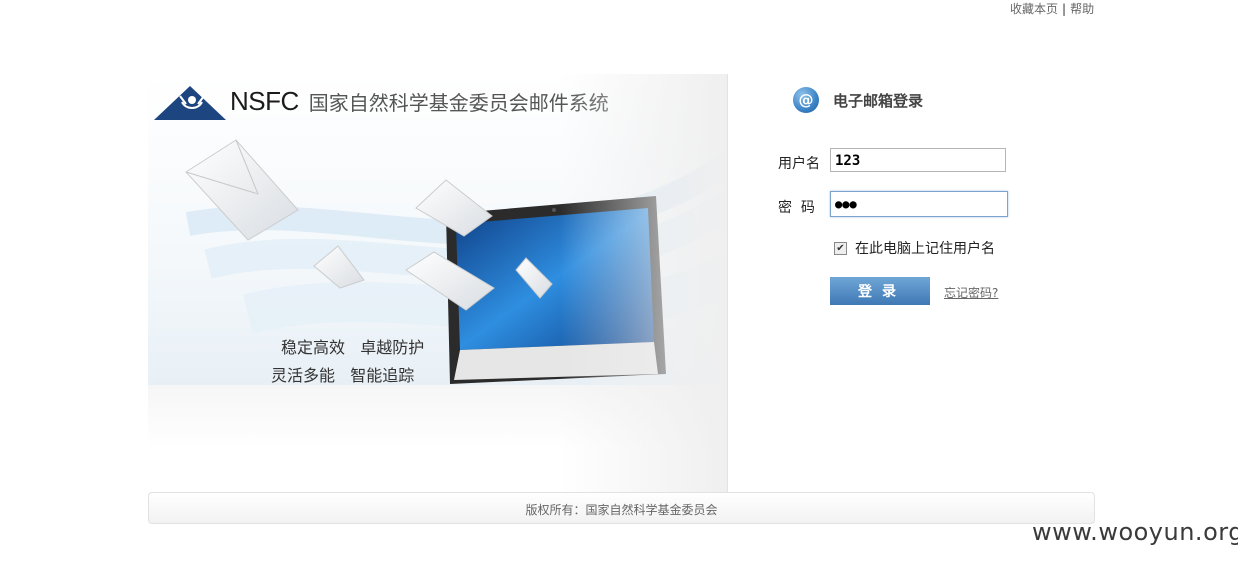 The height and width of the screenshot is (561, 1238). Describe the element at coordinates (190, 103) in the screenshot. I see `nsfc-emblem-icon` at that location.